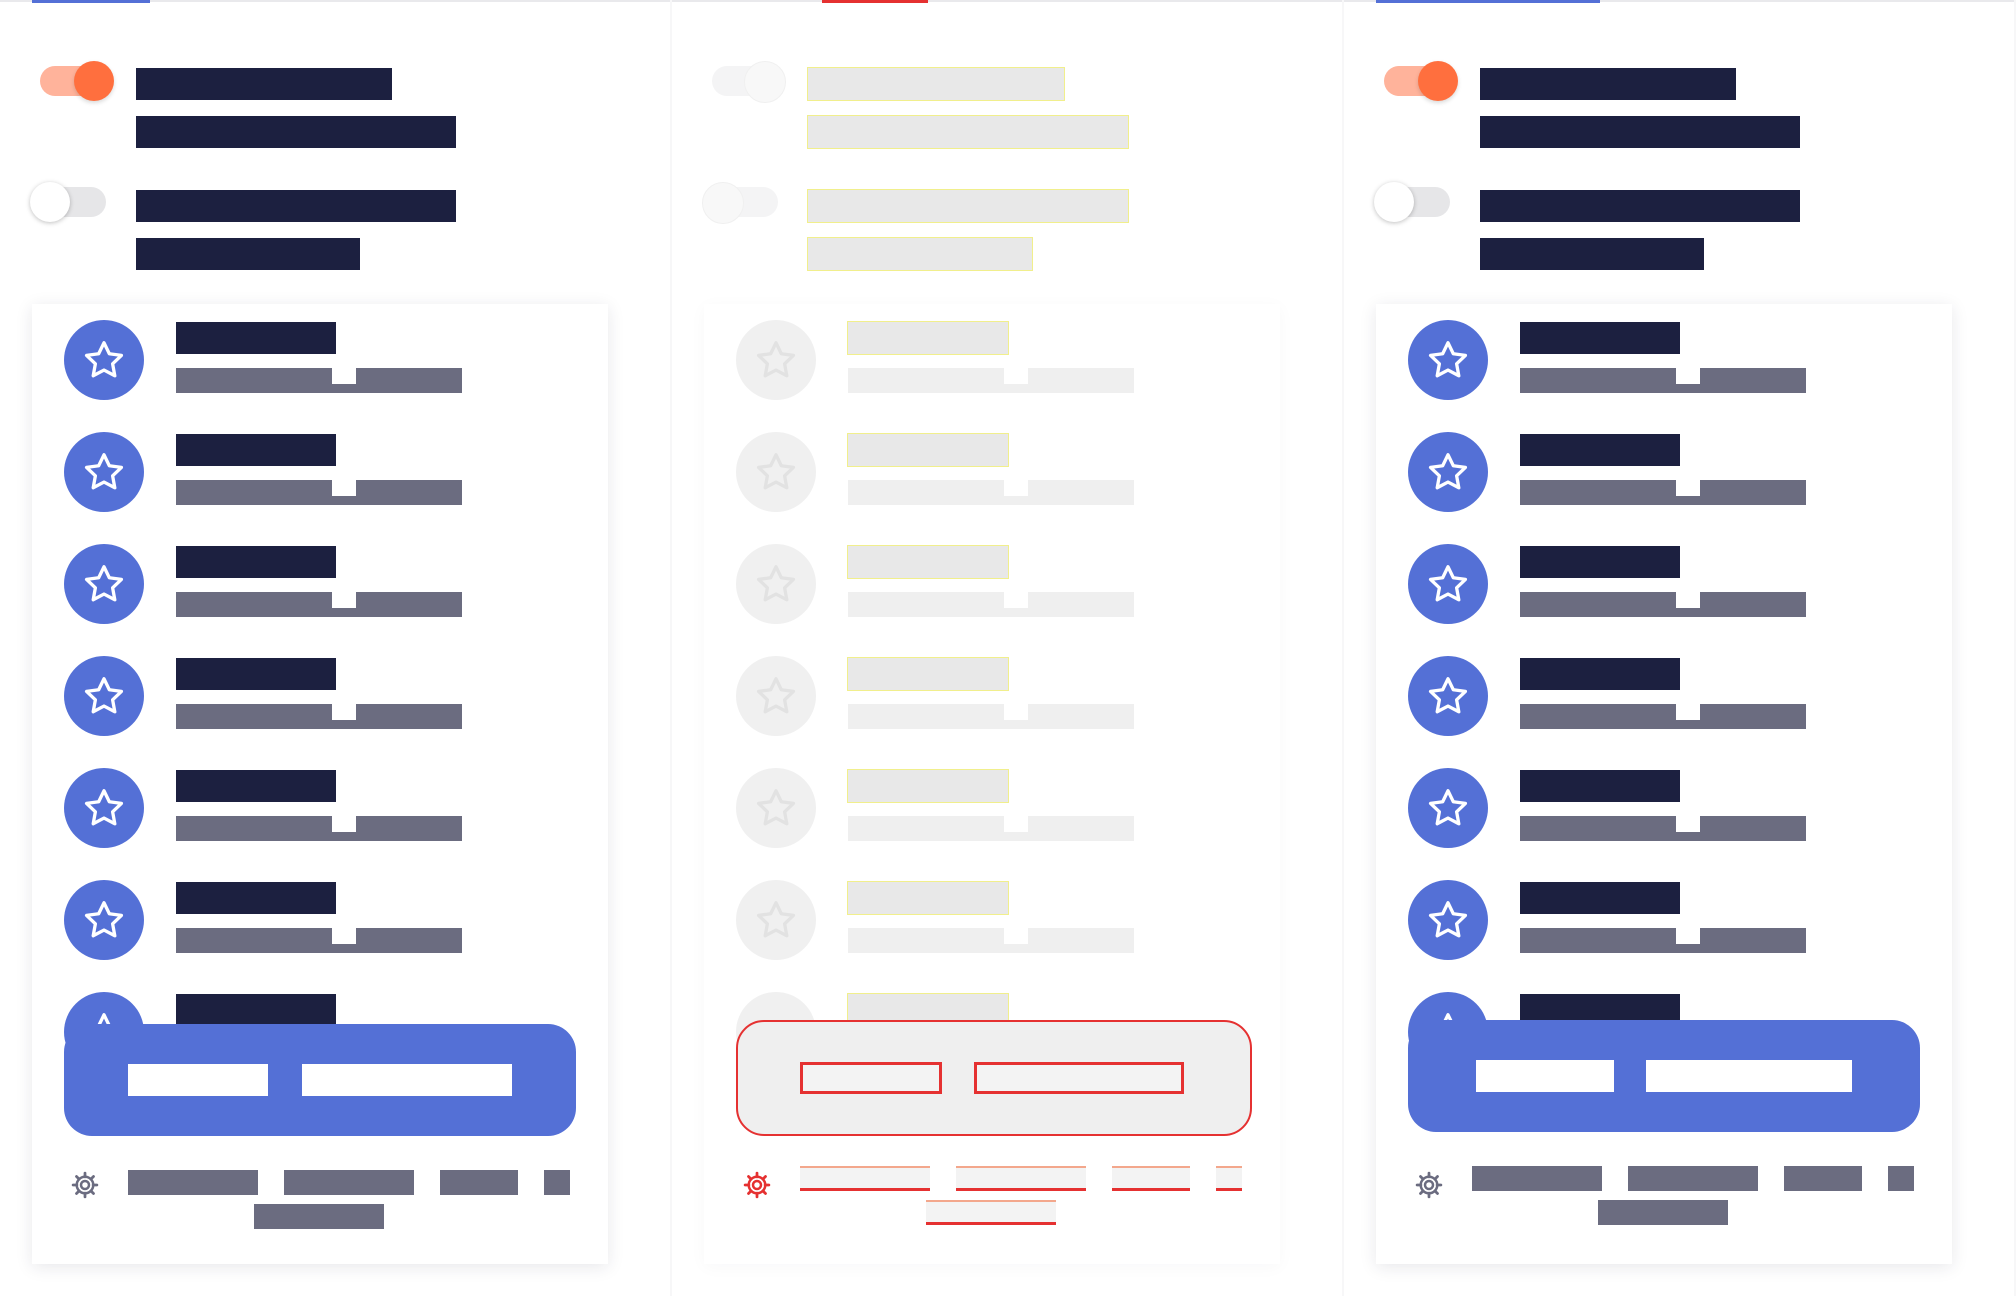 The width and height of the screenshot is (2016, 1296). Describe the element at coordinates (1007, 1) in the screenshot. I see `panel-divider` at that location.